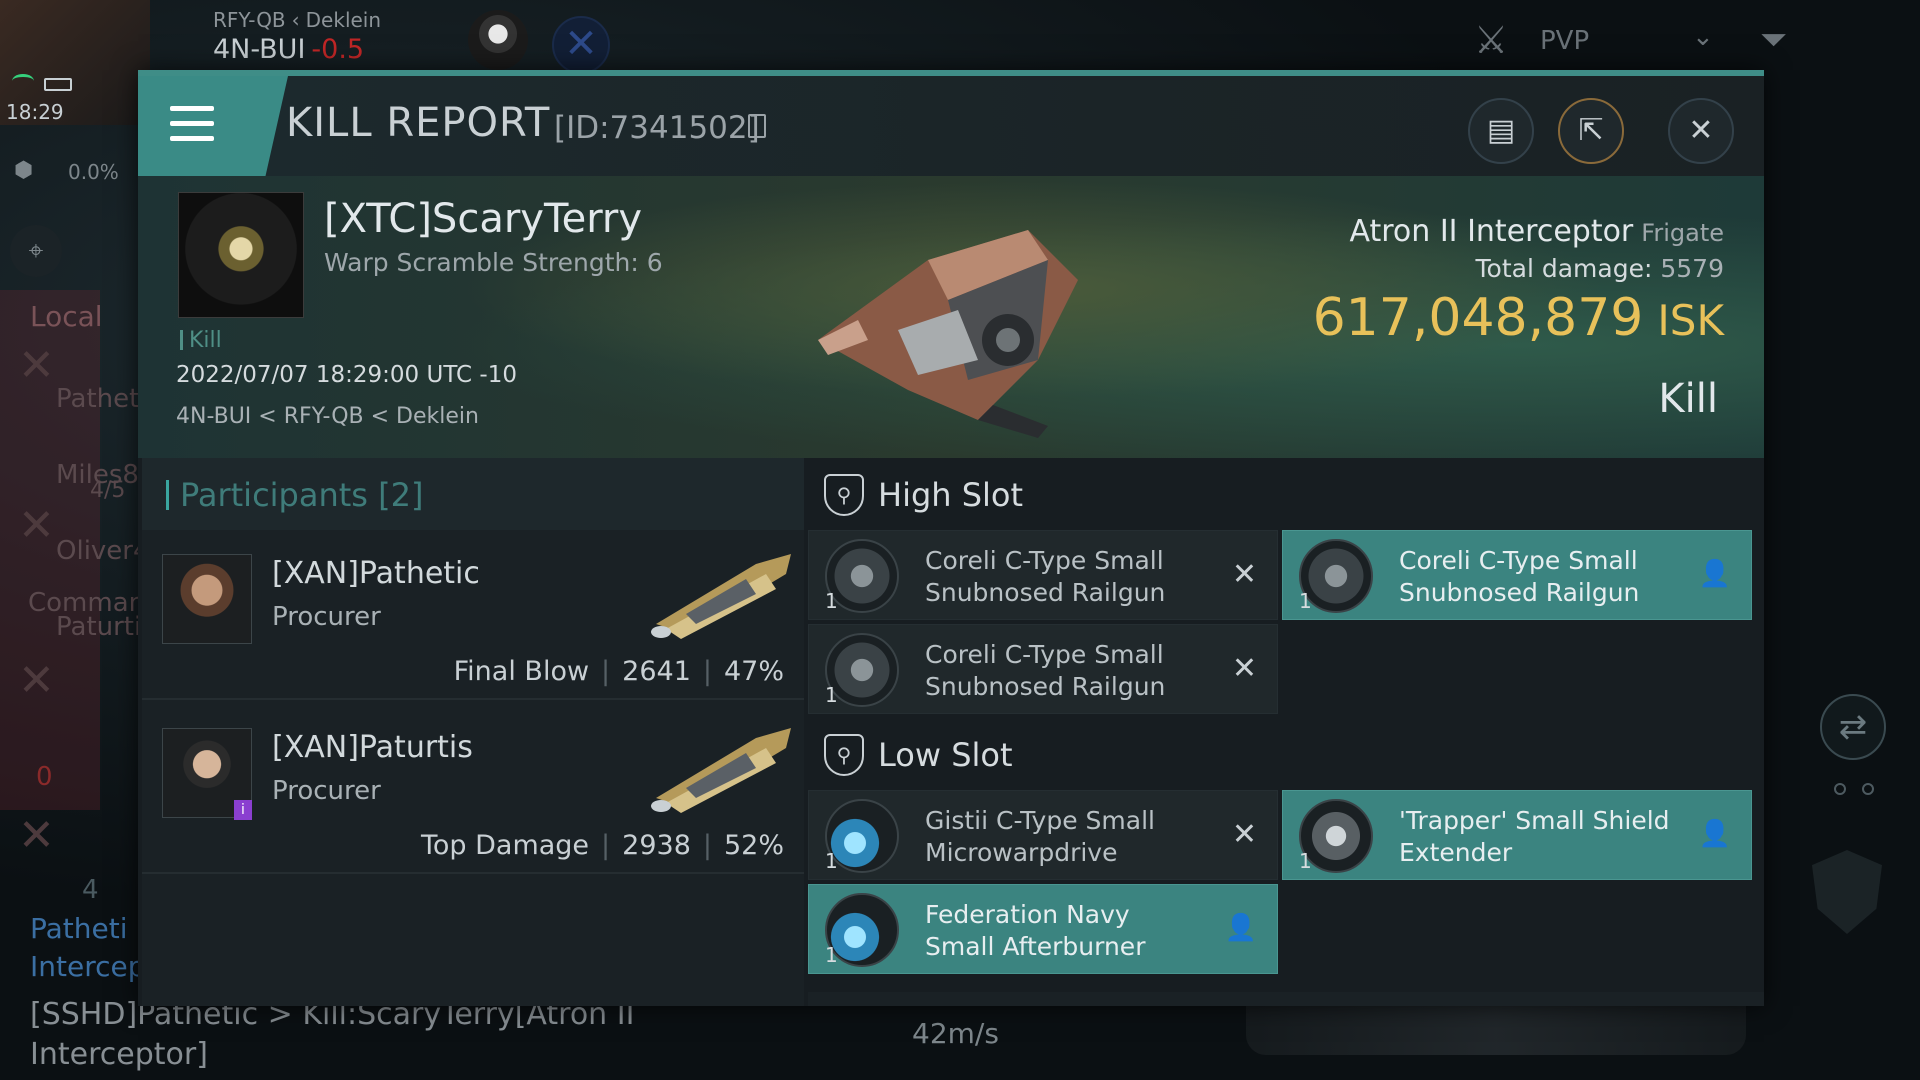 Image resolution: width=1920 pixels, height=1080 pixels. What do you see at coordinates (1491, 231) in the screenshot?
I see `ship-type: Atron II Interceptor` at bounding box center [1491, 231].